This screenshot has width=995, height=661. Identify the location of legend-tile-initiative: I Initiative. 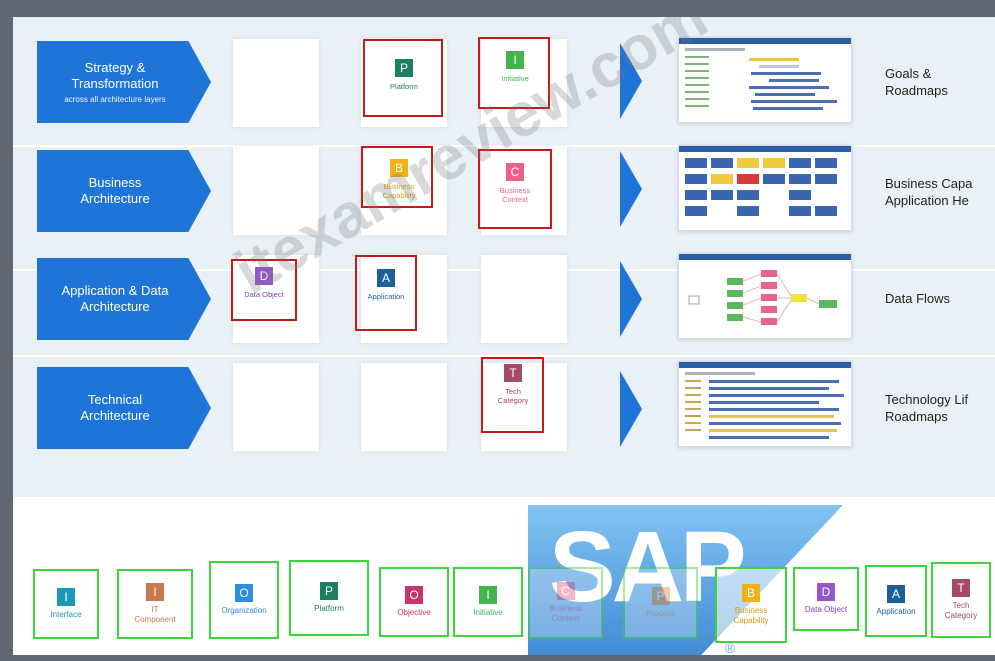
(488, 602).